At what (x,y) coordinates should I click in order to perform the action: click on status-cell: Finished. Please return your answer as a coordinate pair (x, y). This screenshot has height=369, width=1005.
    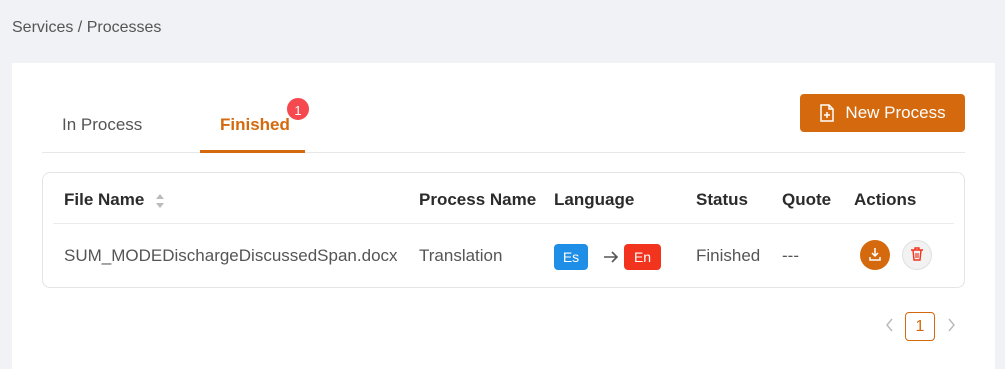
    Looking at the image, I should click on (728, 255).